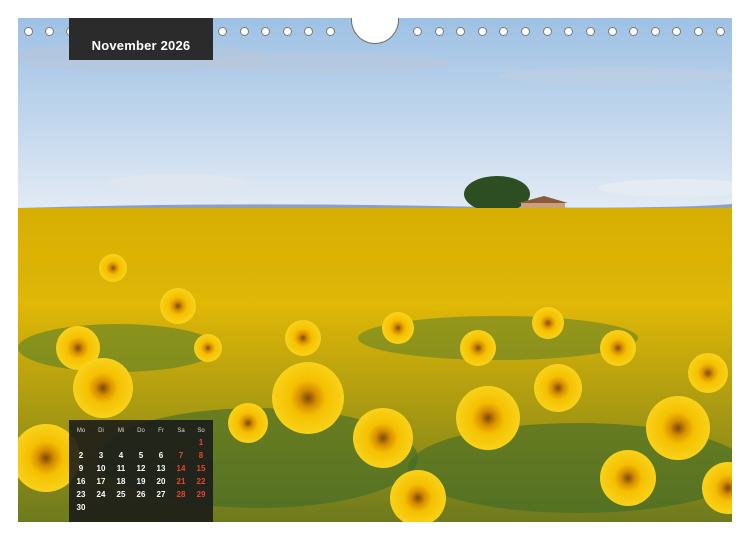  I want to click on calendar-day: 2, so click(81, 455).